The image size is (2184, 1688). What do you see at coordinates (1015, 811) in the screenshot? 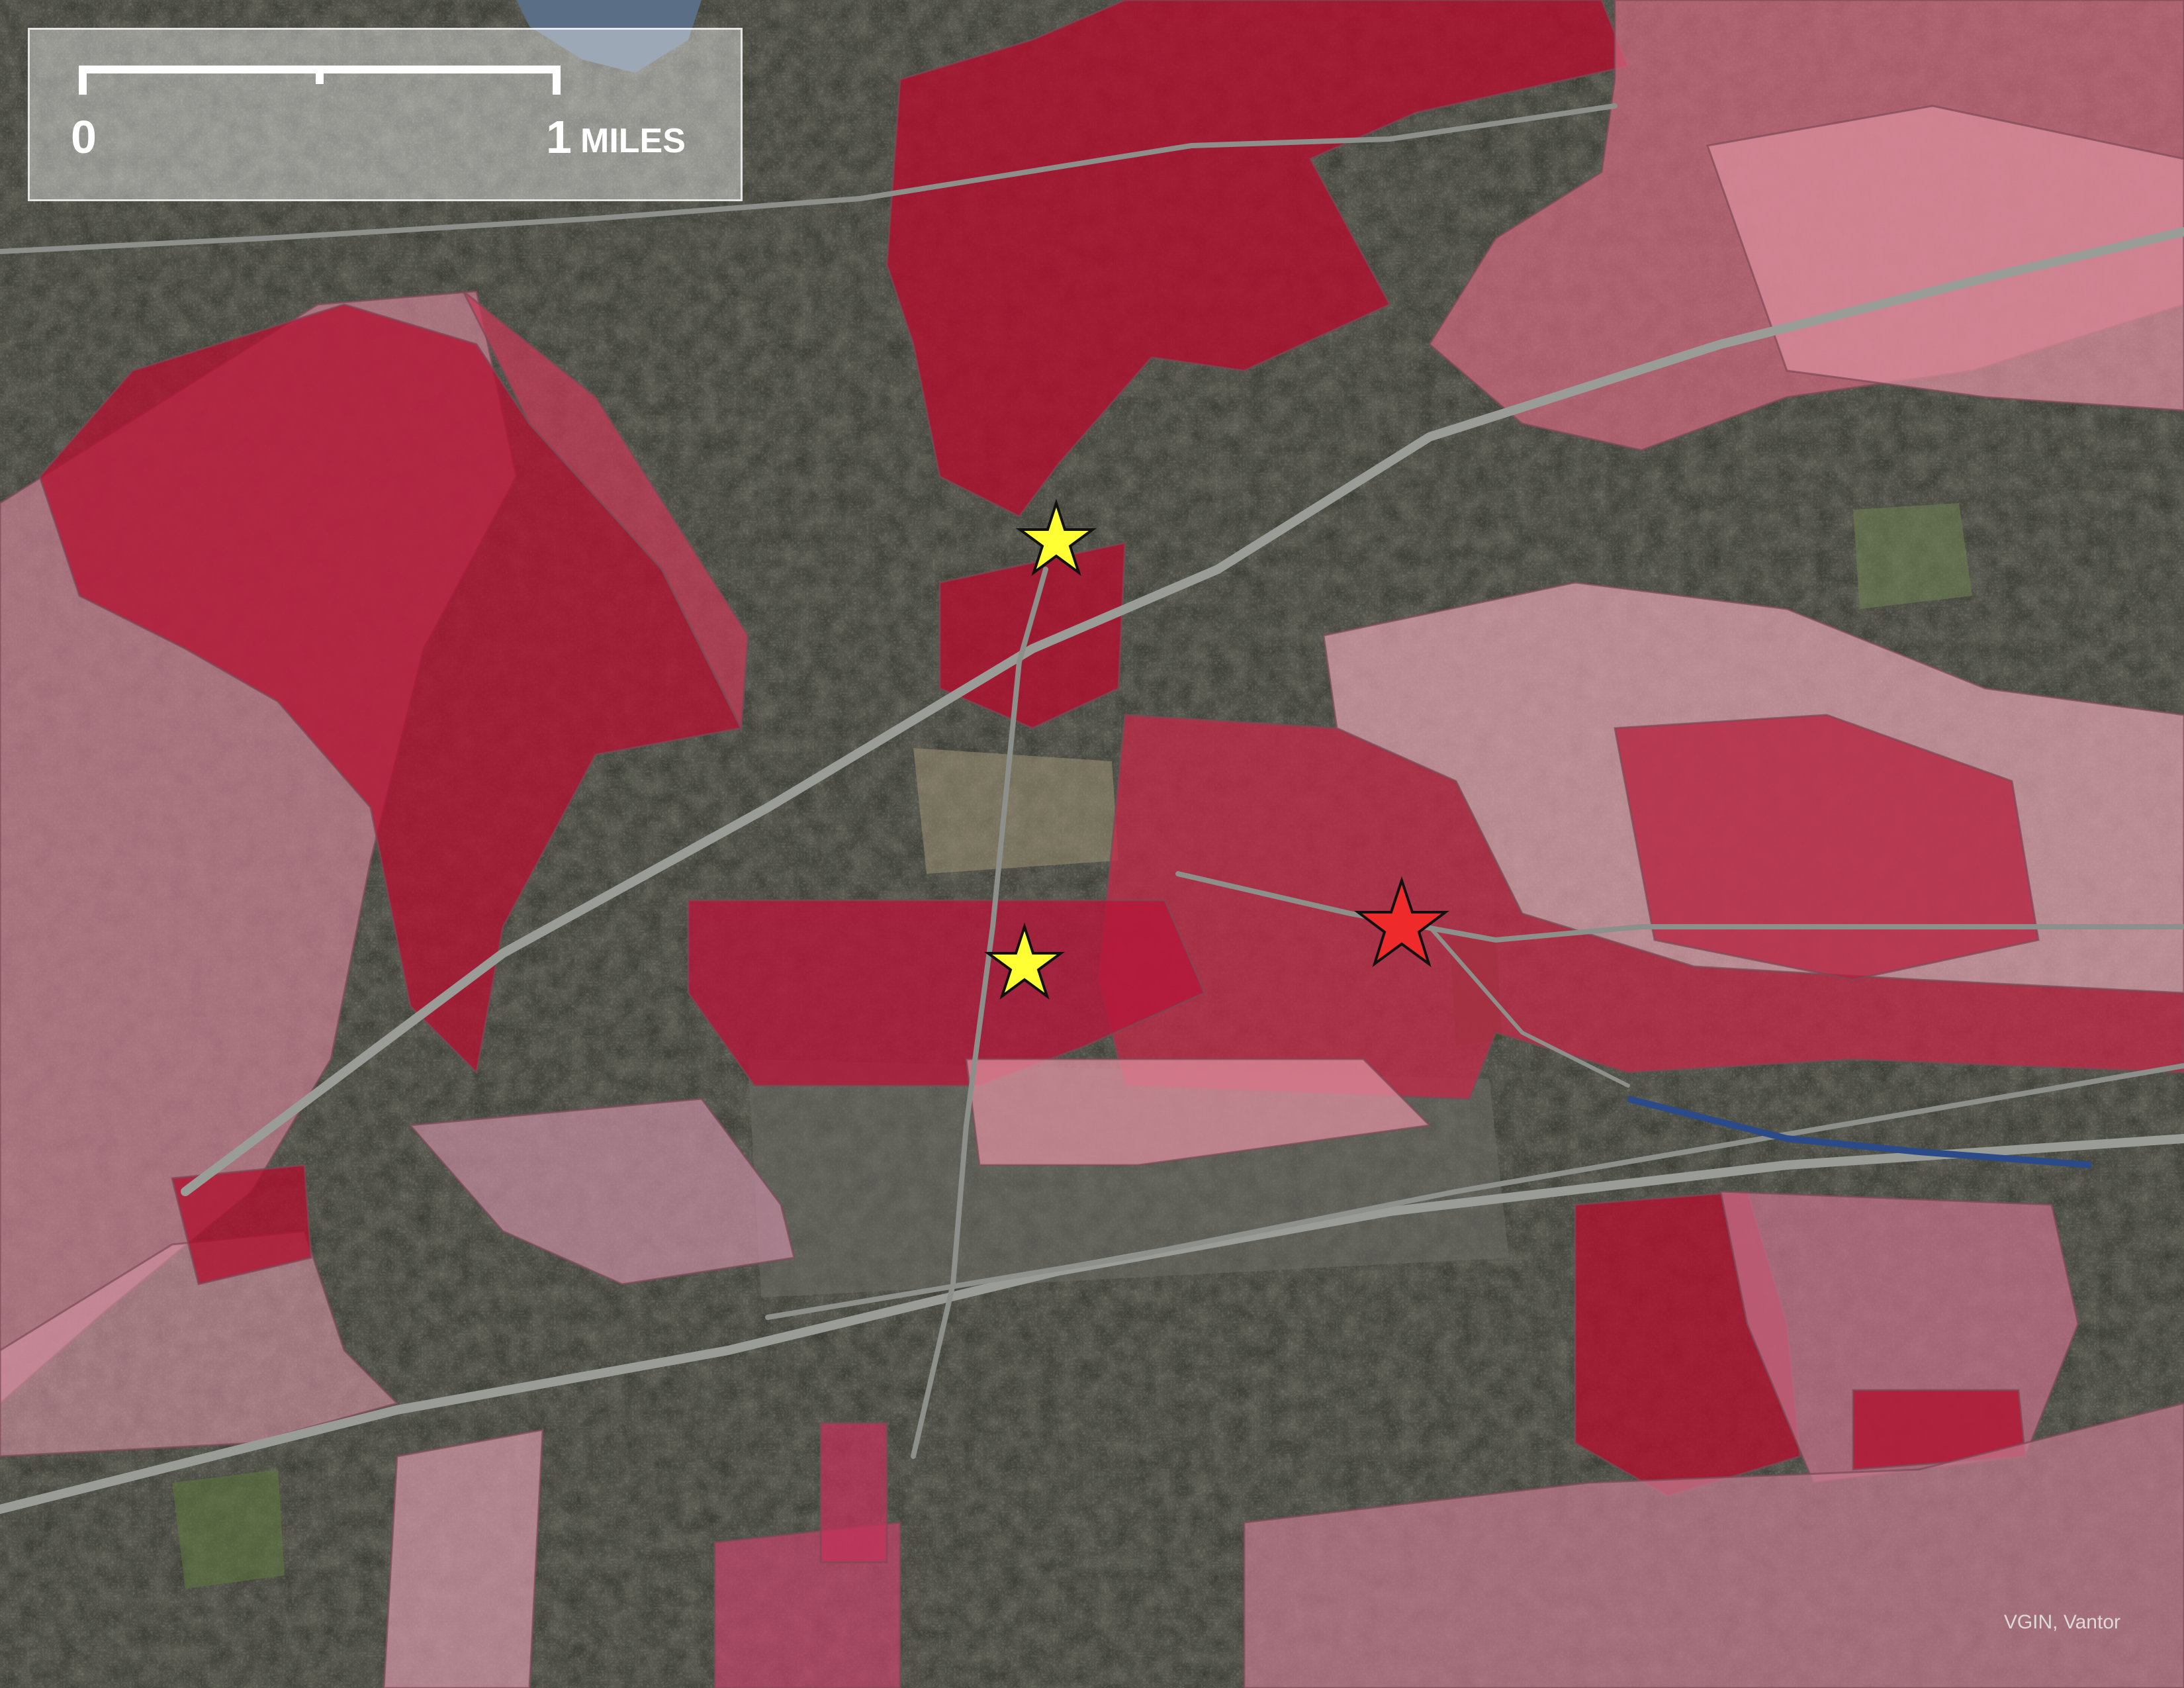
I see `construction-site` at bounding box center [1015, 811].